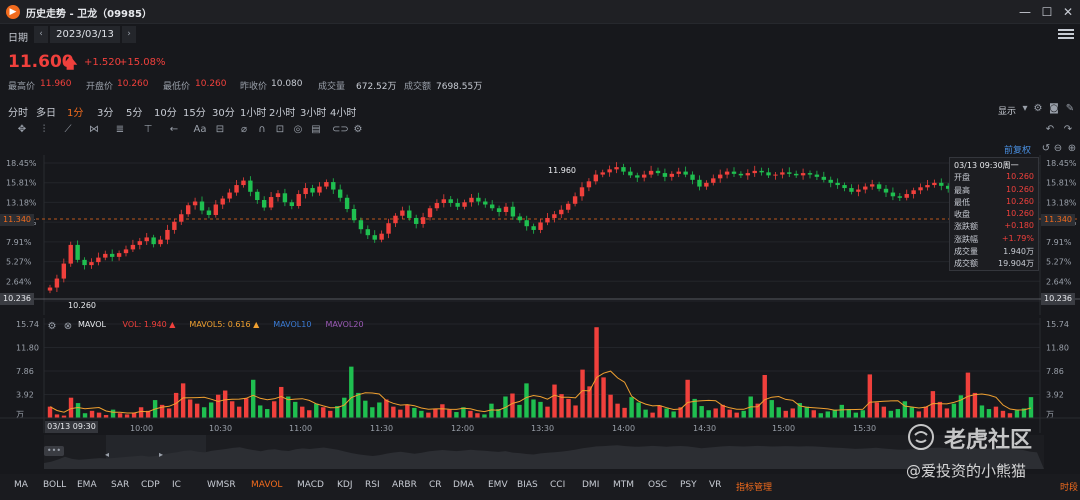 The width and height of the screenshot is (1080, 500). What do you see at coordinates (44, 130) in the screenshot?
I see `vertical-line-icon: ⫶` at bounding box center [44, 130].